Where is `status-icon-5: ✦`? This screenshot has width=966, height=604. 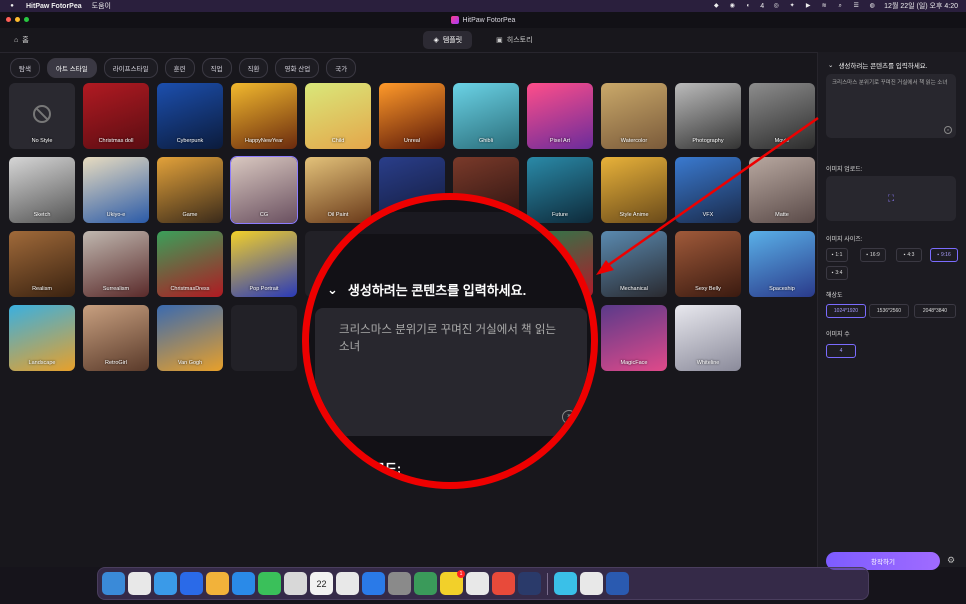 status-icon-5: ✦ is located at coordinates (792, 6).